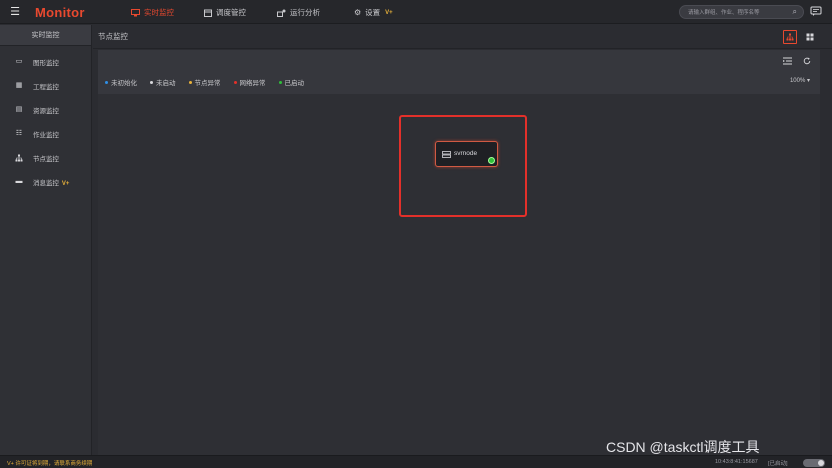 The height and width of the screenshot is (468, 832). I want to click on main-header: 节点监控, so click(462, 37).